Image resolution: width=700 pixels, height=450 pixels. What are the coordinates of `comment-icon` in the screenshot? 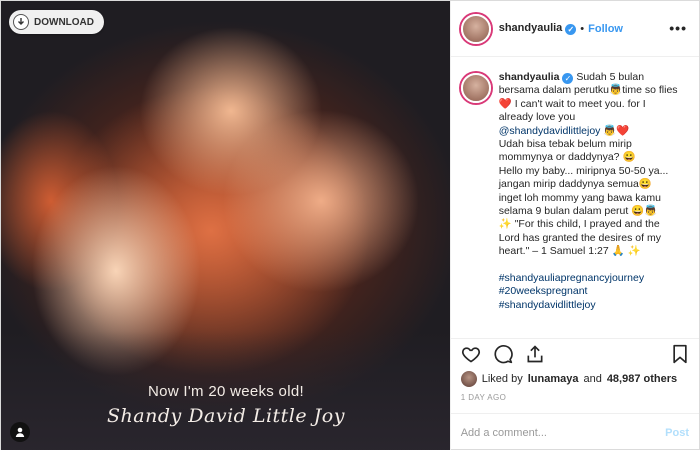 It's located at (503, 354).